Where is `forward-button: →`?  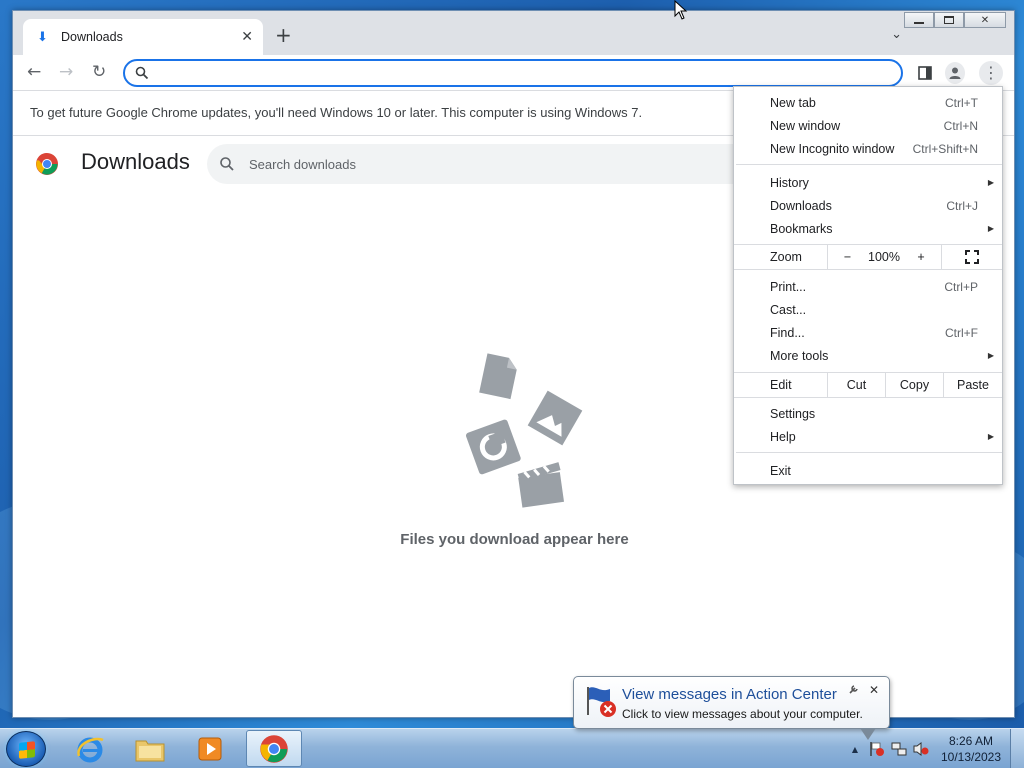
forward-button: → is located at coordinates (66, 72).